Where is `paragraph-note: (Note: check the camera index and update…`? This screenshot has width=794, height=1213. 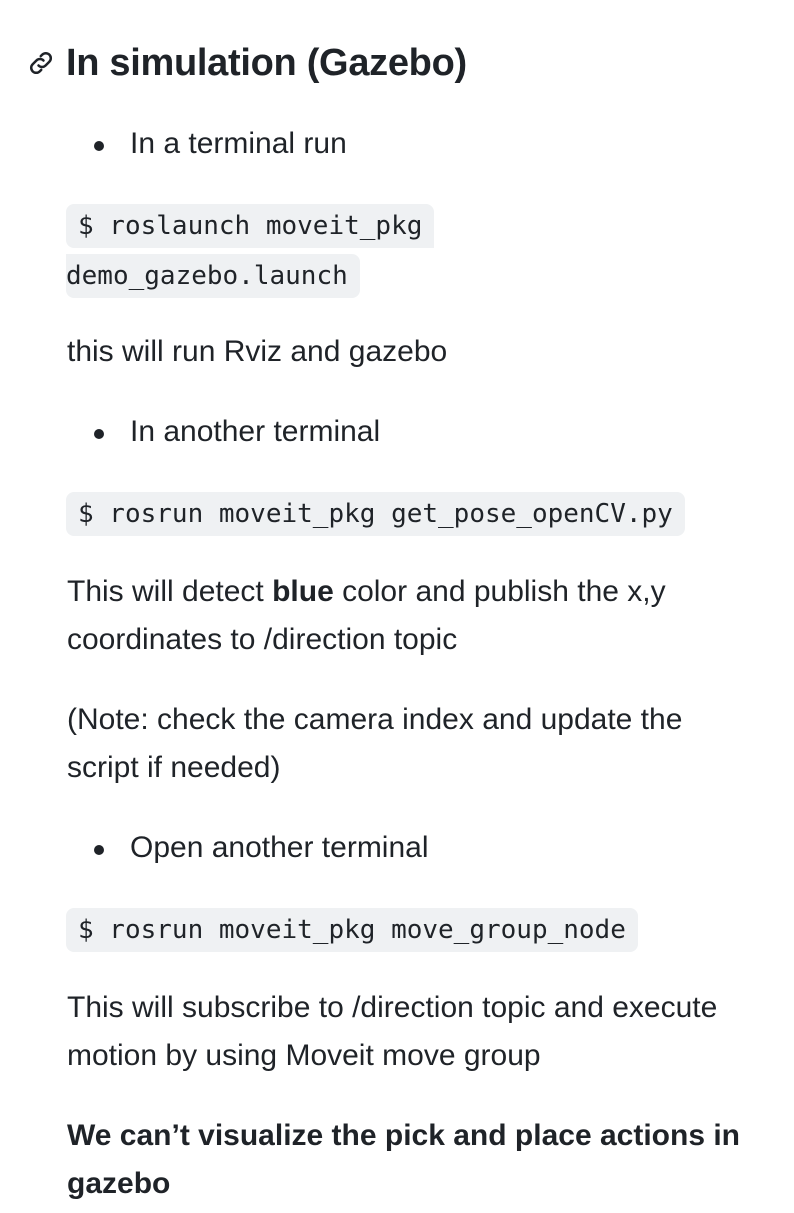 paragraph-note: (Note: check the camera index and update… is located at coordinates (375, 743).